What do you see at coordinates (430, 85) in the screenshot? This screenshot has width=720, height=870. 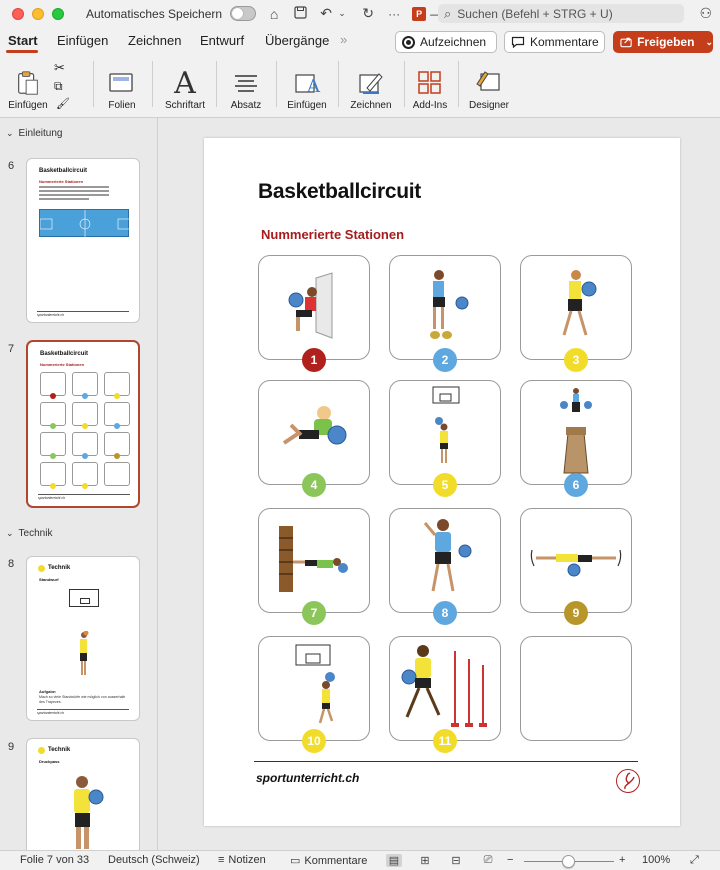 I see `addins-group: Add-Ins` at bounding box center [430, 85].